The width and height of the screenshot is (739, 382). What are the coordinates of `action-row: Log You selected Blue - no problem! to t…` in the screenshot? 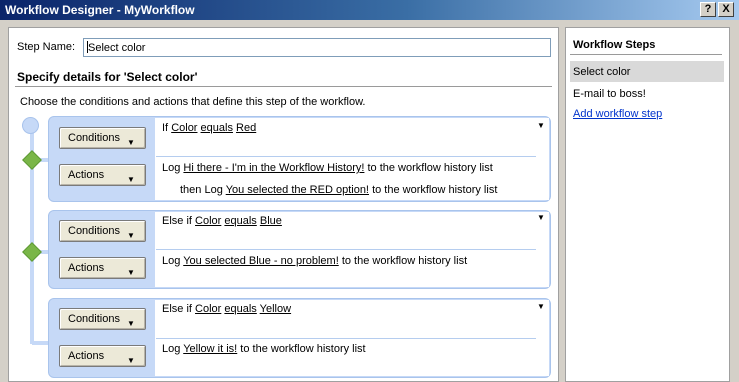 It's located at (314, 261).